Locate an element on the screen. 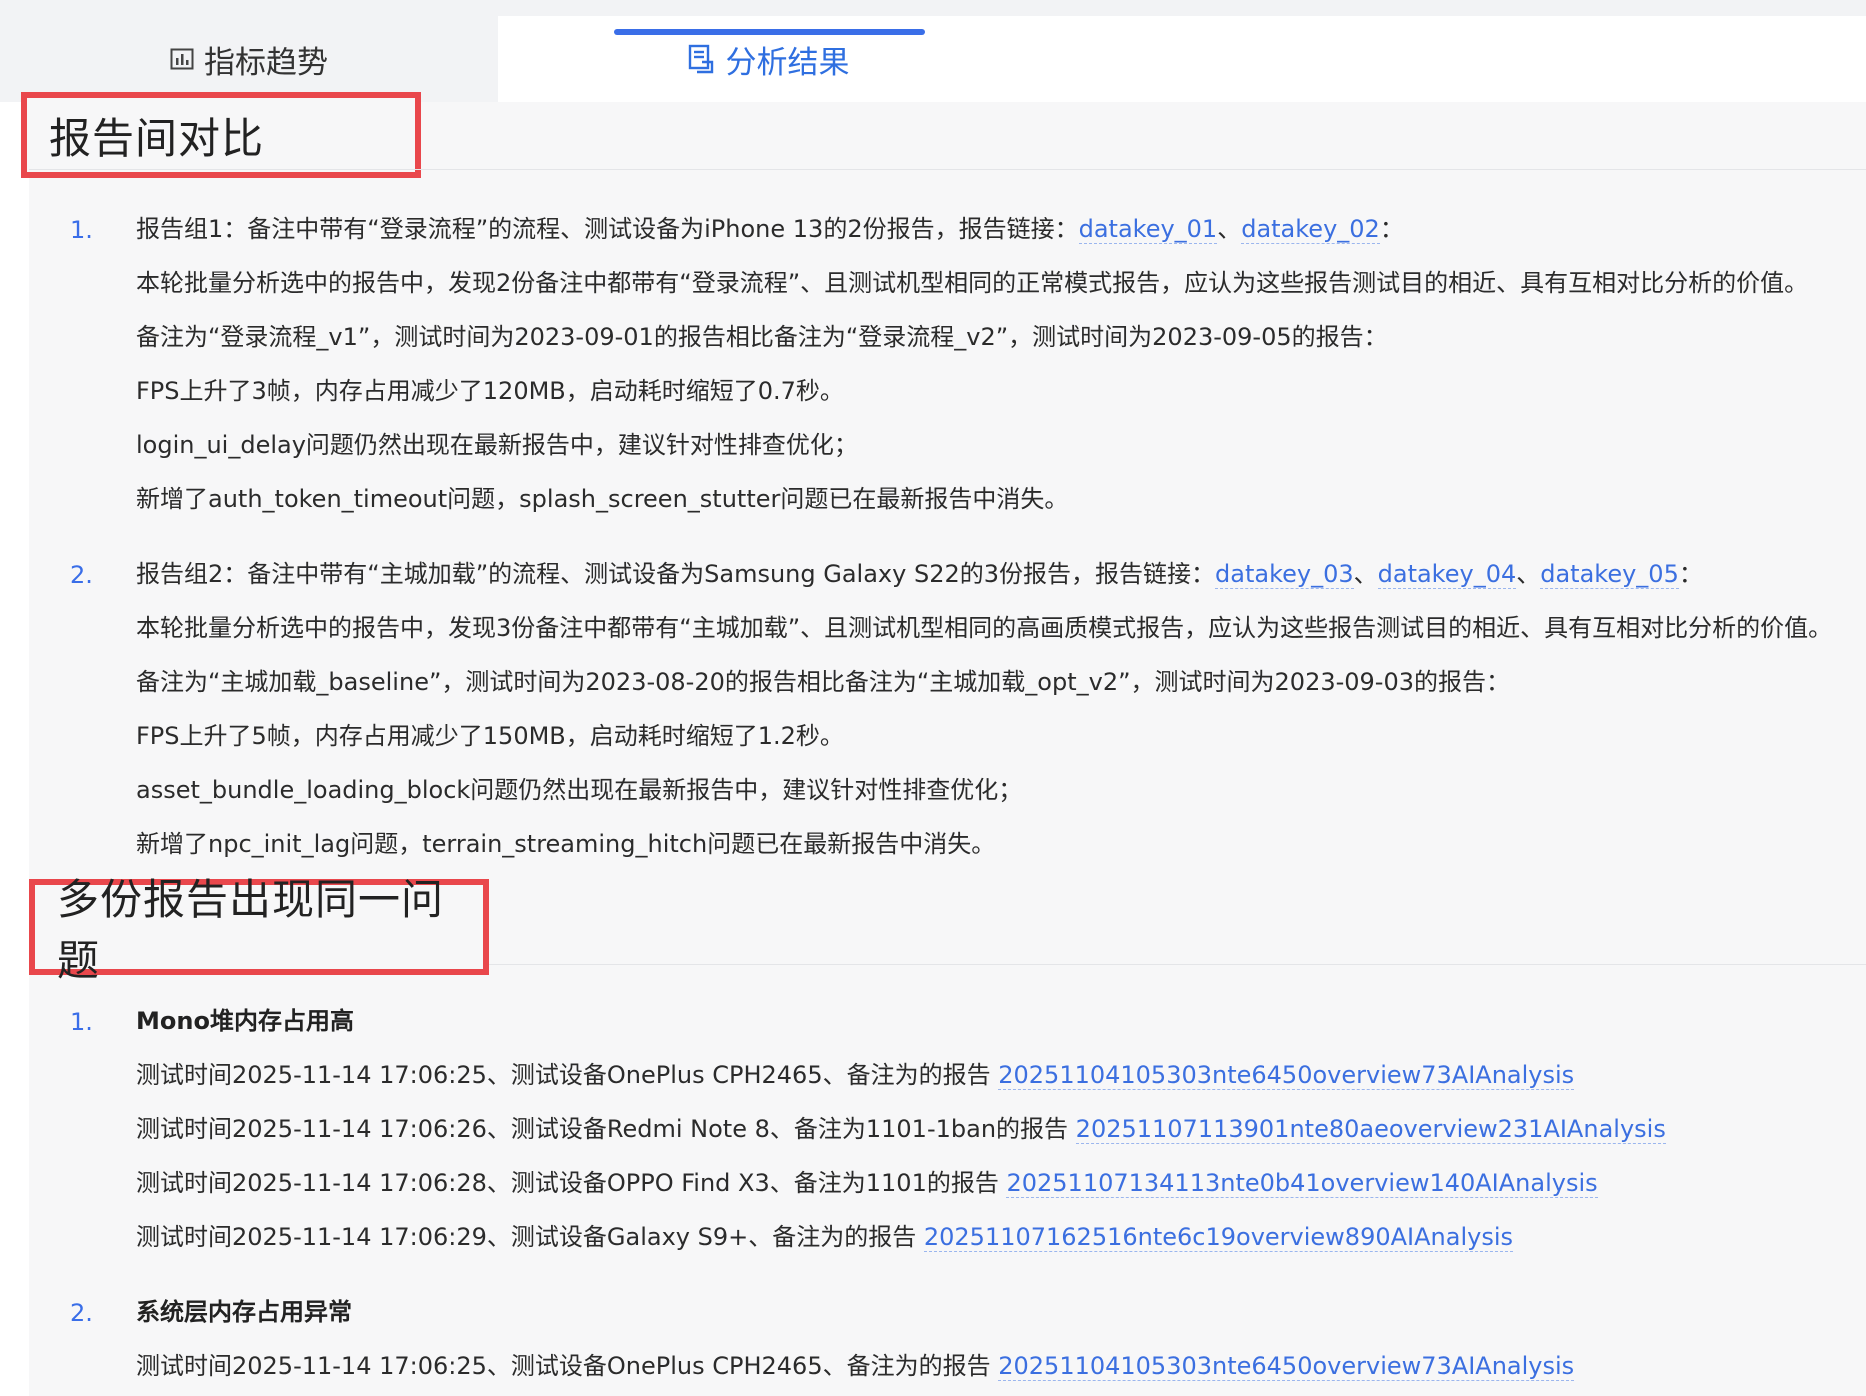  top-strip is located at coordinates (933, 8).